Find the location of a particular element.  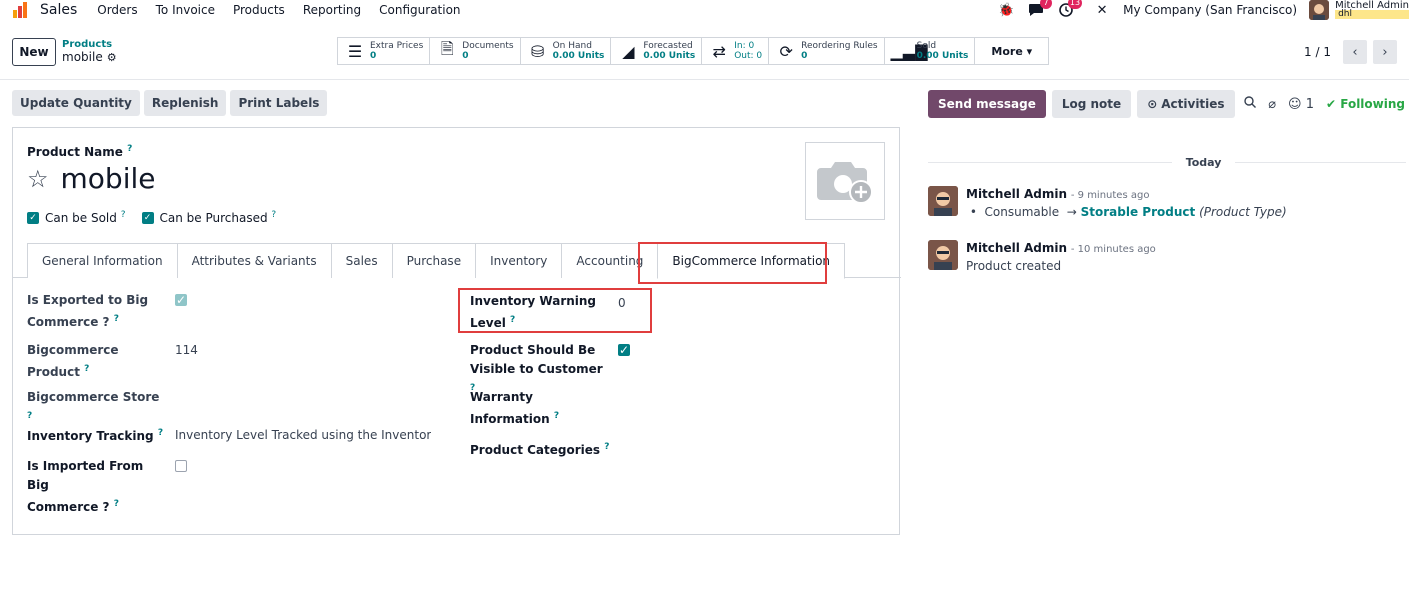

menu-to-invoice: To Invoice is located at coordinates (185, 10).